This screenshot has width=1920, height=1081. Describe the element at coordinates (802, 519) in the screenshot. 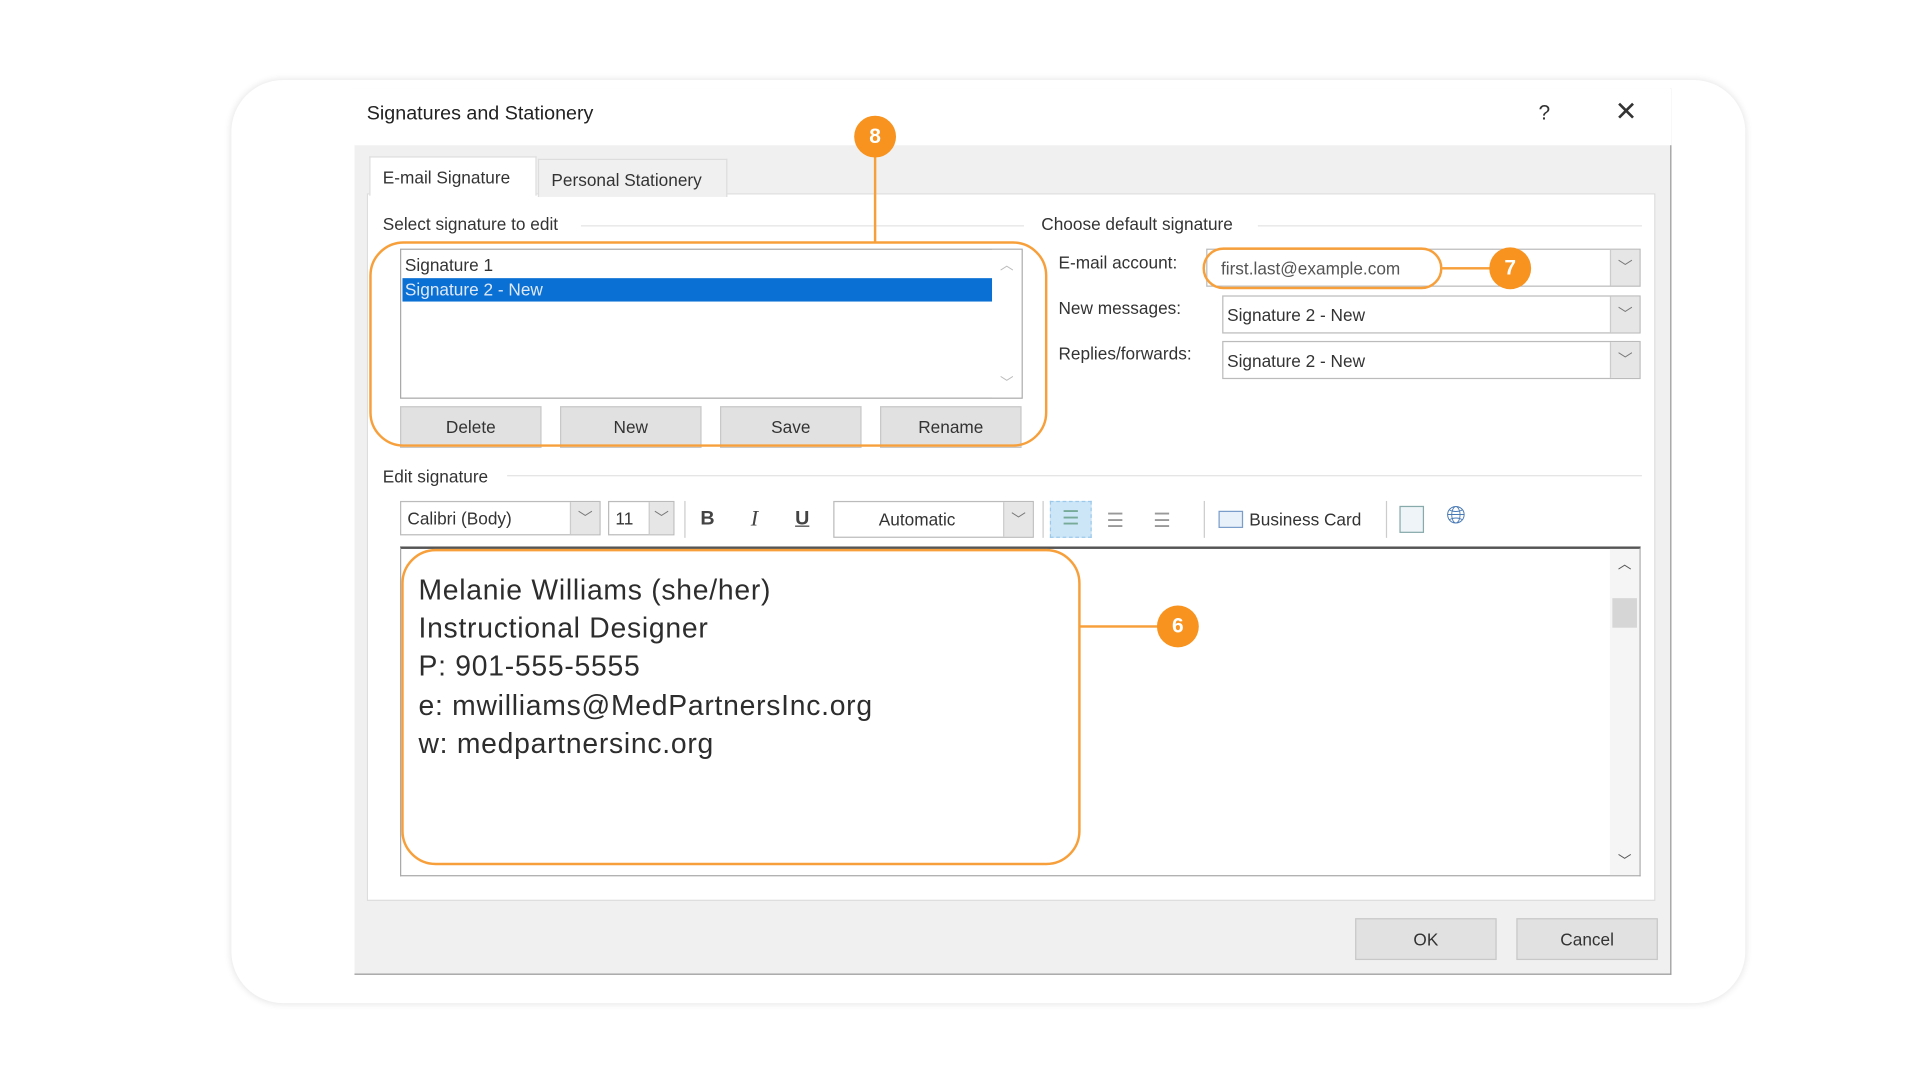

I see `underline-button: U` at that location.